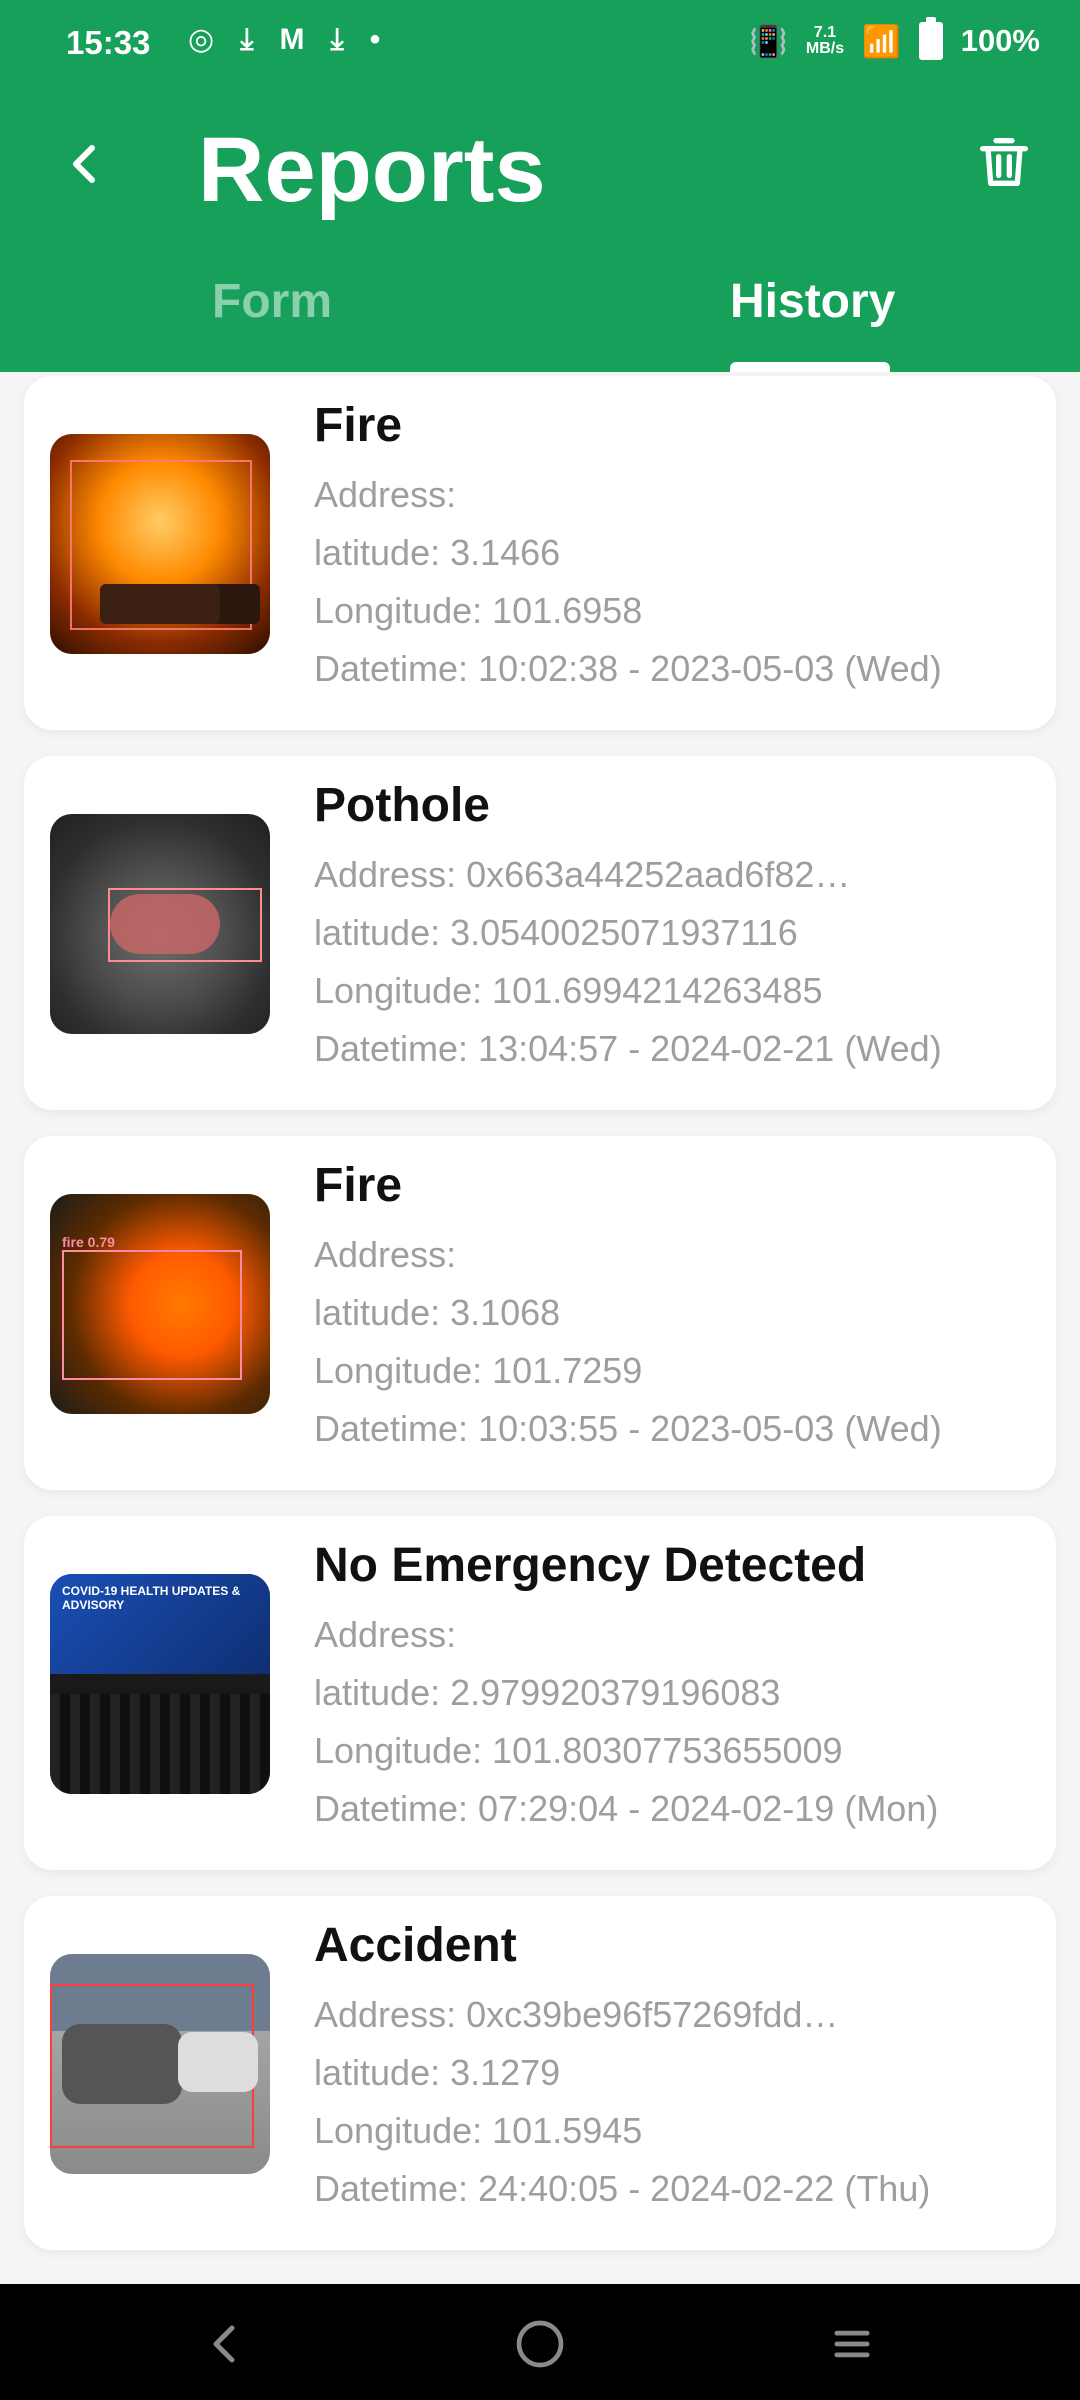  What do you see at coordinates (881, 41) in the screenshot?
I see `wifi-icon: 📶` at bounding box center [881, 41].